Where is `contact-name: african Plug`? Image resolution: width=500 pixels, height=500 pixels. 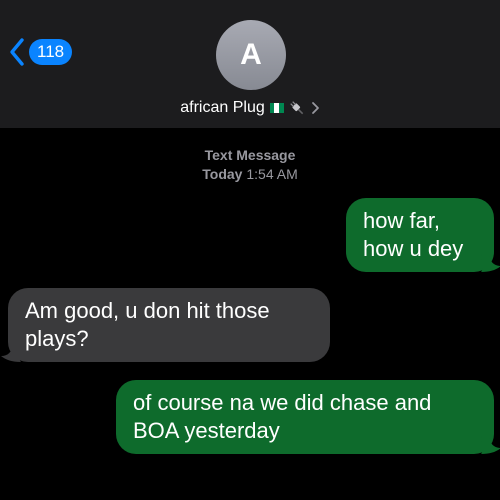
contact-name: african Plug is located at coordinates (222, 107).